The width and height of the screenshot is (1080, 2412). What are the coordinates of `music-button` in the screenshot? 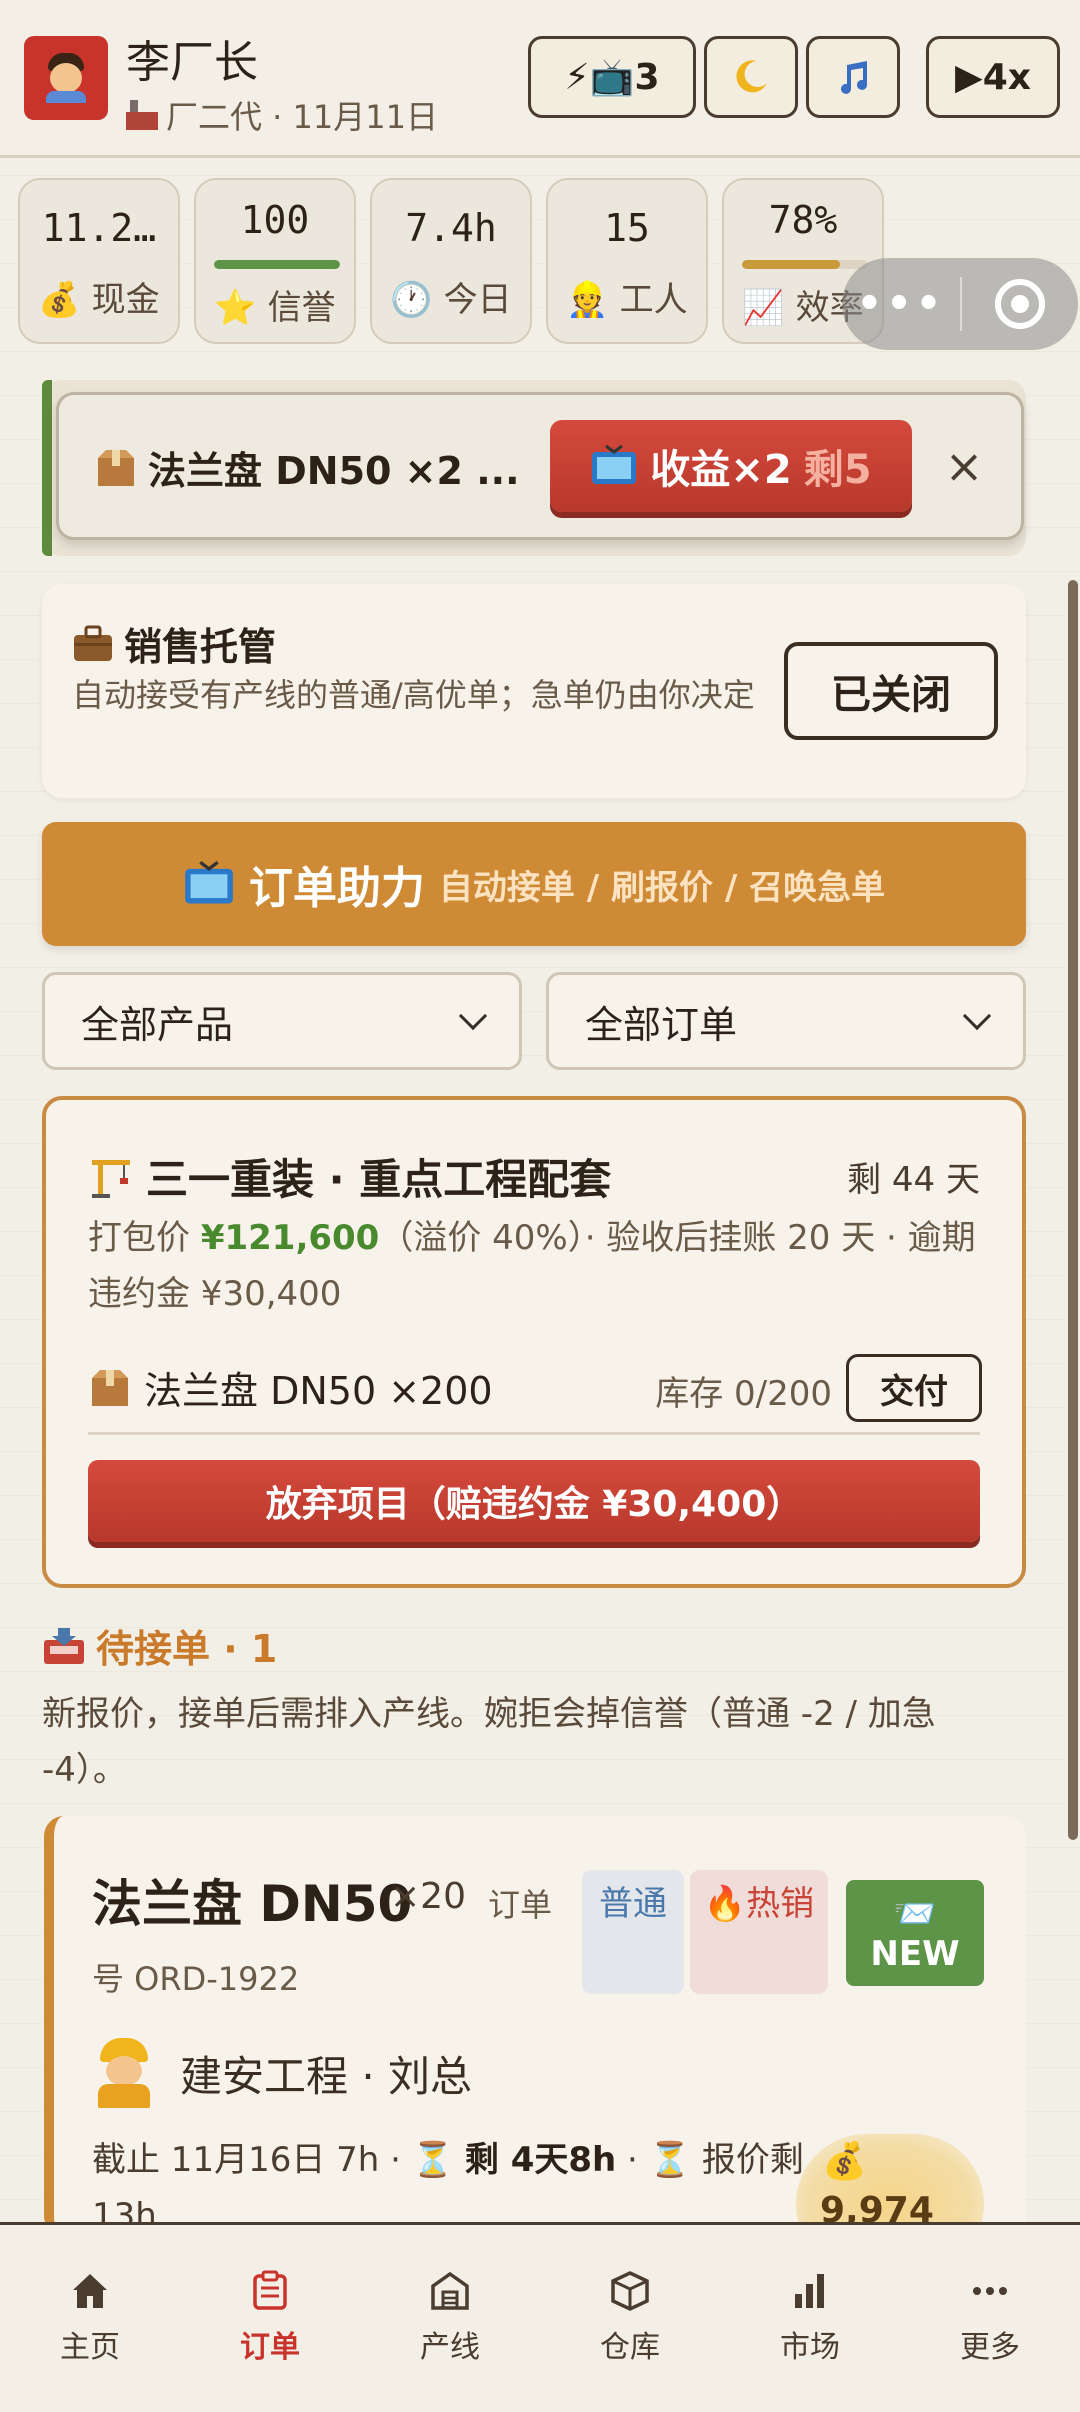 It's located at (853, 77).